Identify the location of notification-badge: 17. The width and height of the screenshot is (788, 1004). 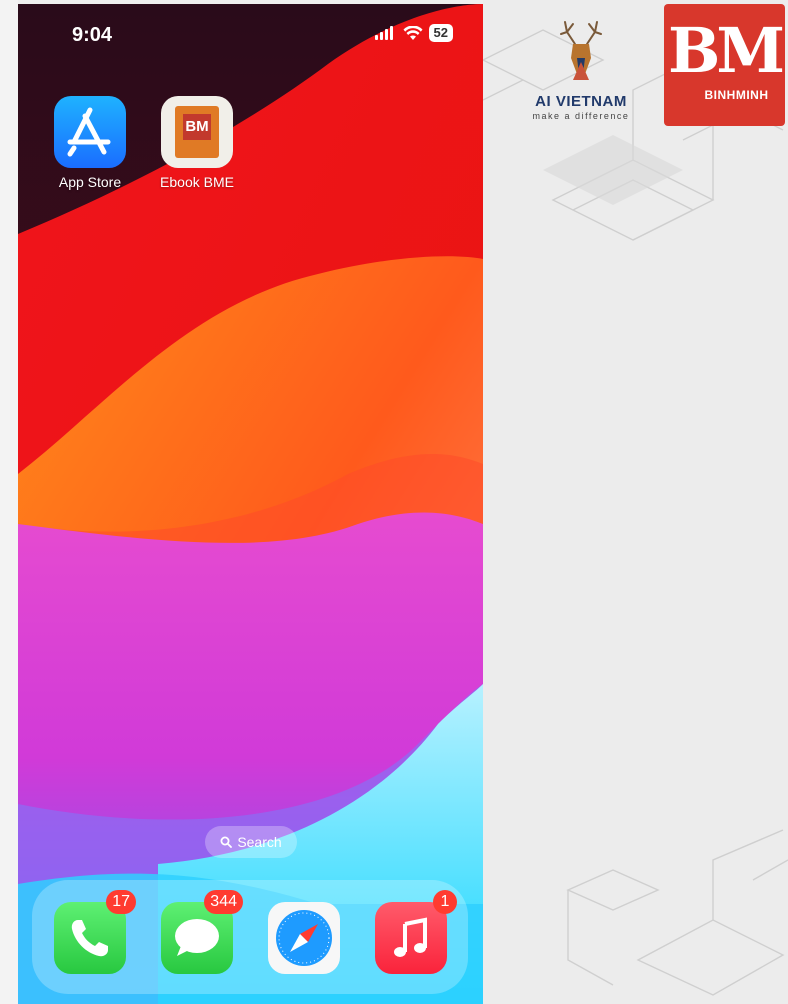
(121, 902).